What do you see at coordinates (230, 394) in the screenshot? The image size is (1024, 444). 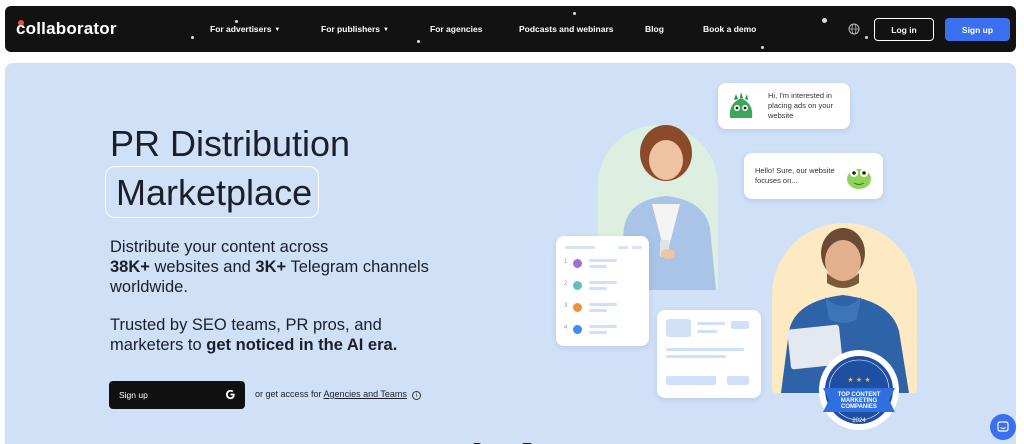 I see `google-icon` at bounding box center [230, 394].